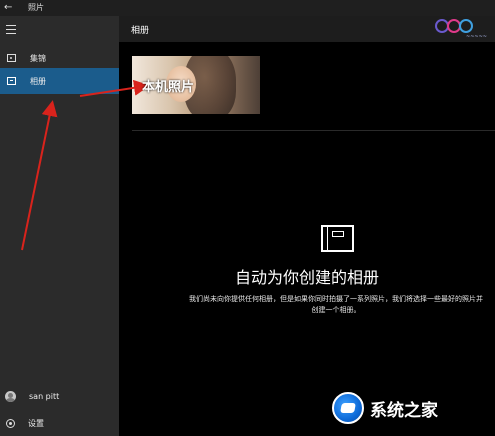 This screenshot has width=495, height=436. What do you see at coordinates (10, 423) in the screenshot?
I see `gear-icon` at bounding box center [10, 423].